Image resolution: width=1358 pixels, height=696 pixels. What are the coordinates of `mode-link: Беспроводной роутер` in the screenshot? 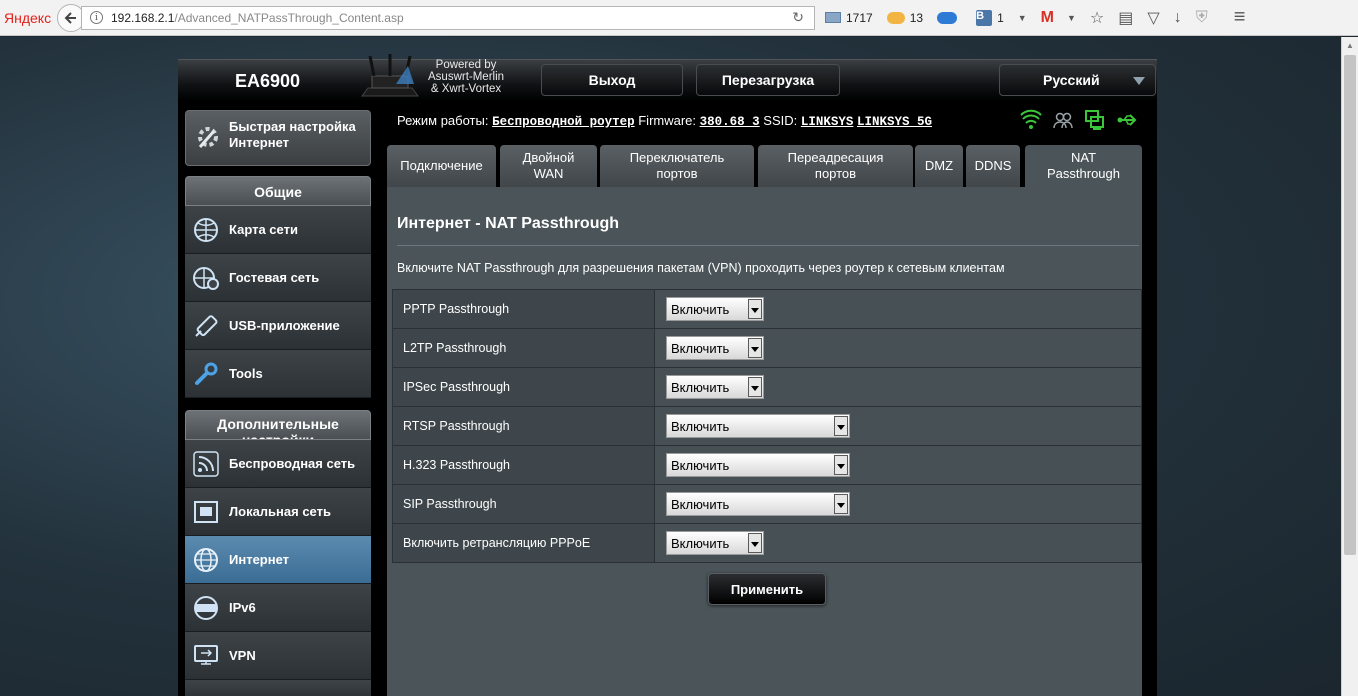 It's located at (563, 122).